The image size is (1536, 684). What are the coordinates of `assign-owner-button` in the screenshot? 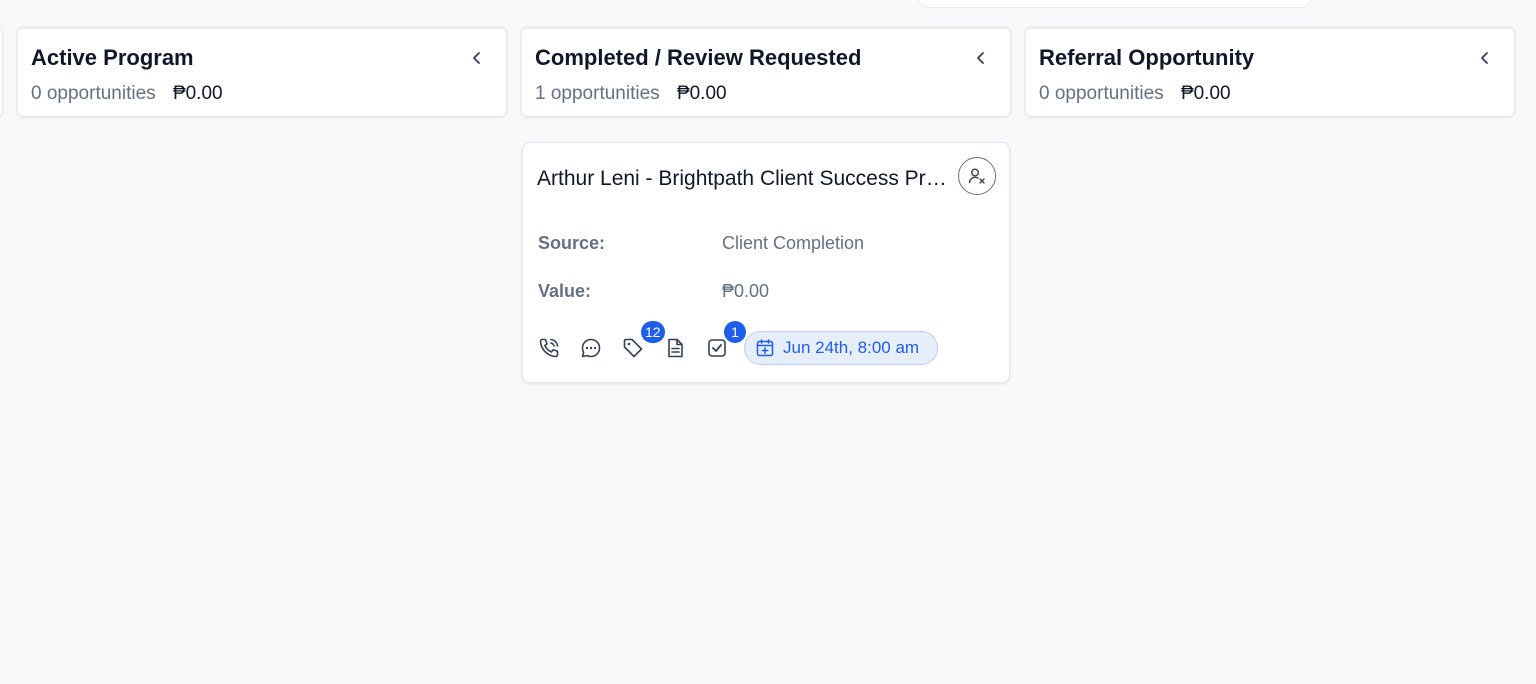 It's located at (977, 176).